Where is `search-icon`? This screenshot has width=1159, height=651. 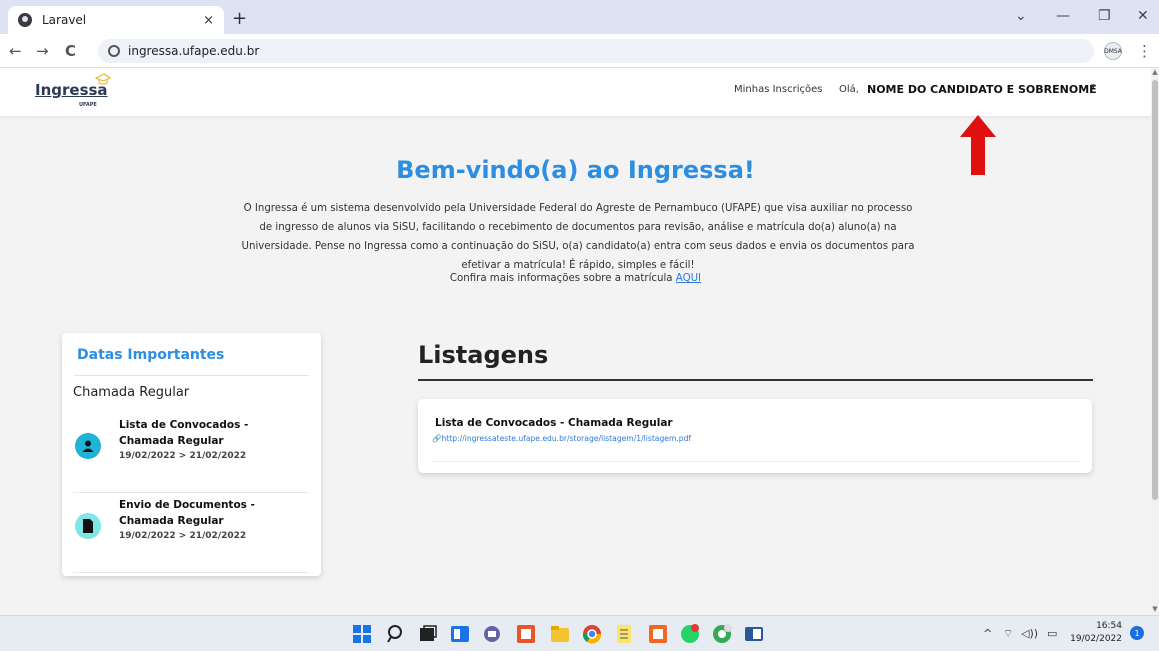 search-icon is located at coordinates (396, 634).